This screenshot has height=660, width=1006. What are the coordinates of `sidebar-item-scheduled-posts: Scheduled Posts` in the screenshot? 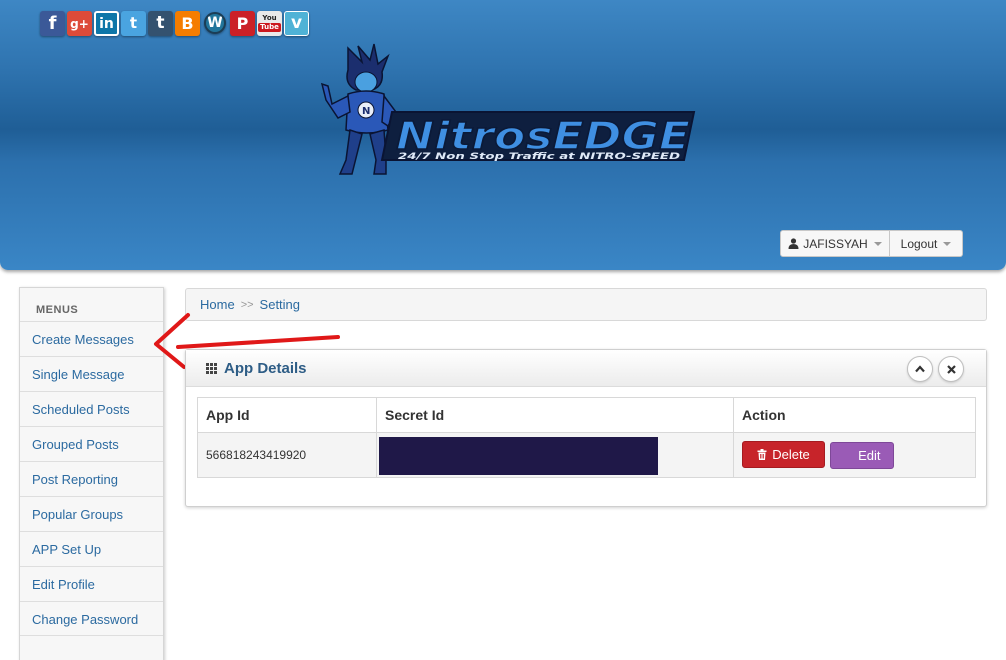 It's located at (91, 408).